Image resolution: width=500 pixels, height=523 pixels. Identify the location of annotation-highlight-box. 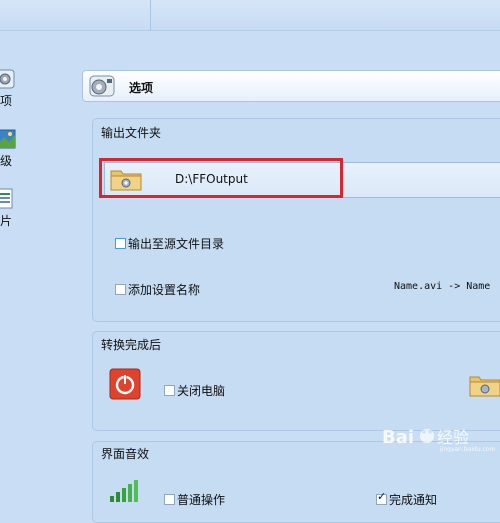
(221, 178).